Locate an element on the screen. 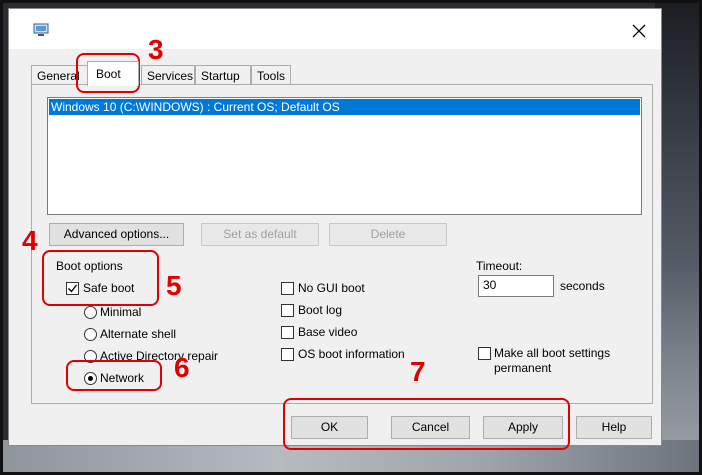 The height and width of the screenshot is (475, 702). cancel-button: Cancel is located at coordinates (430, 427).